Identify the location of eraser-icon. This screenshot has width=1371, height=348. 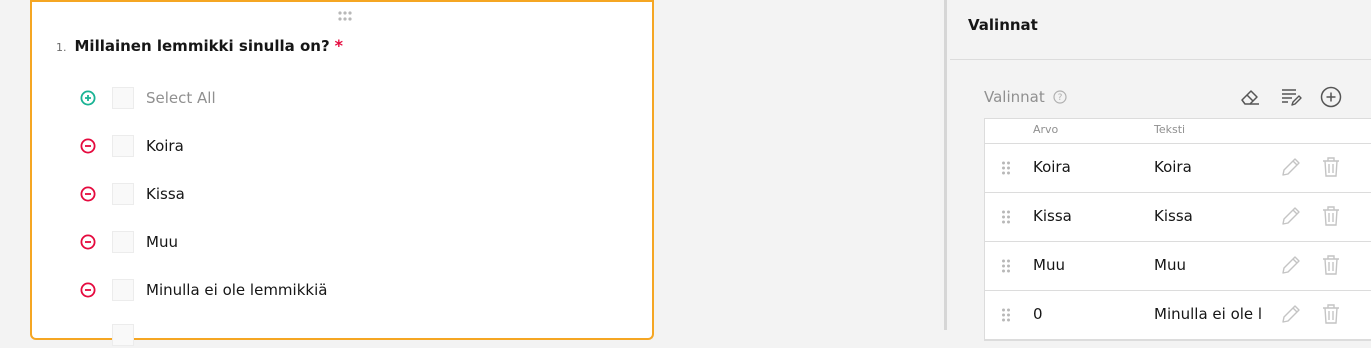
(1250, 97).